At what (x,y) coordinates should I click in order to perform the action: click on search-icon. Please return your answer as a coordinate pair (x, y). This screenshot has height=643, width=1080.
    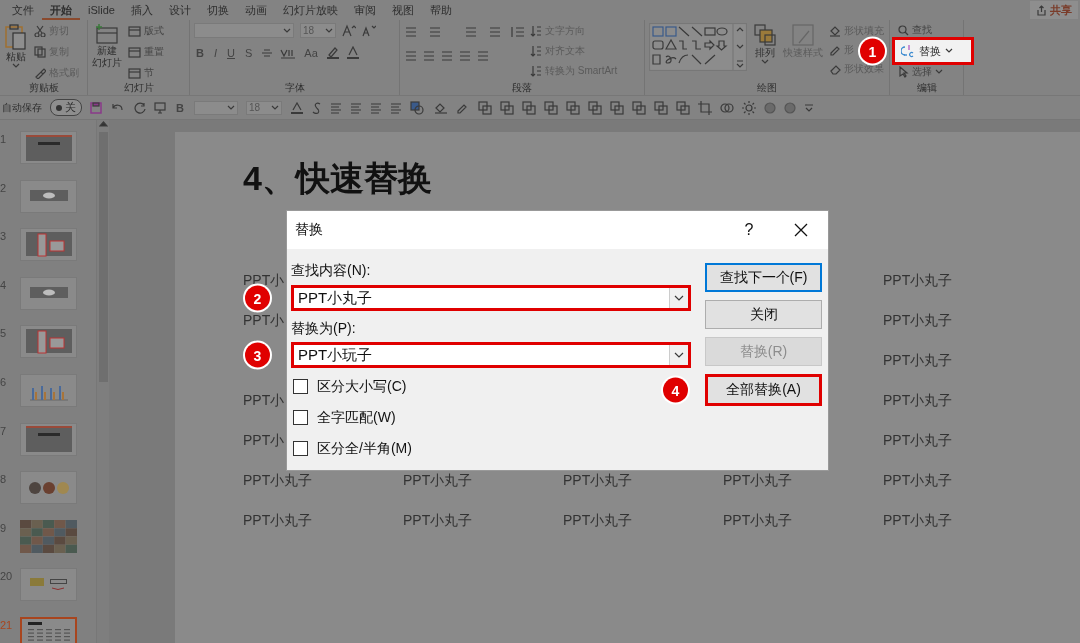
    Looking at the image, I should click on (903, 30).